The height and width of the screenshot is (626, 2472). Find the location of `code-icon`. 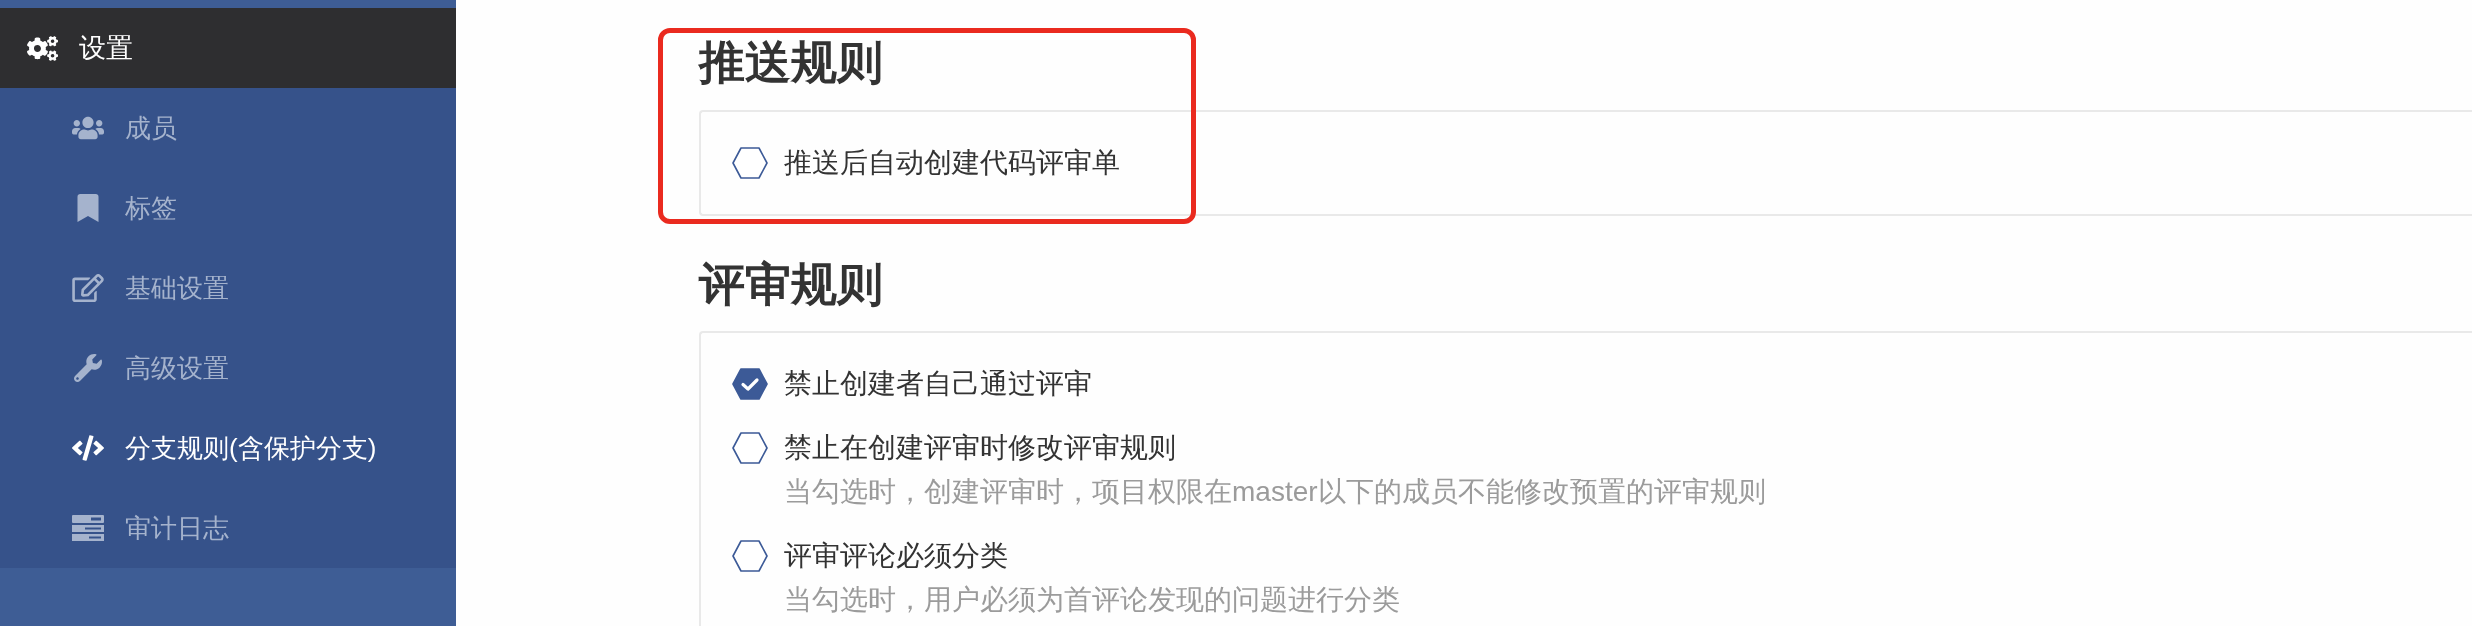

code-icon is located at coordinates (88, 448).